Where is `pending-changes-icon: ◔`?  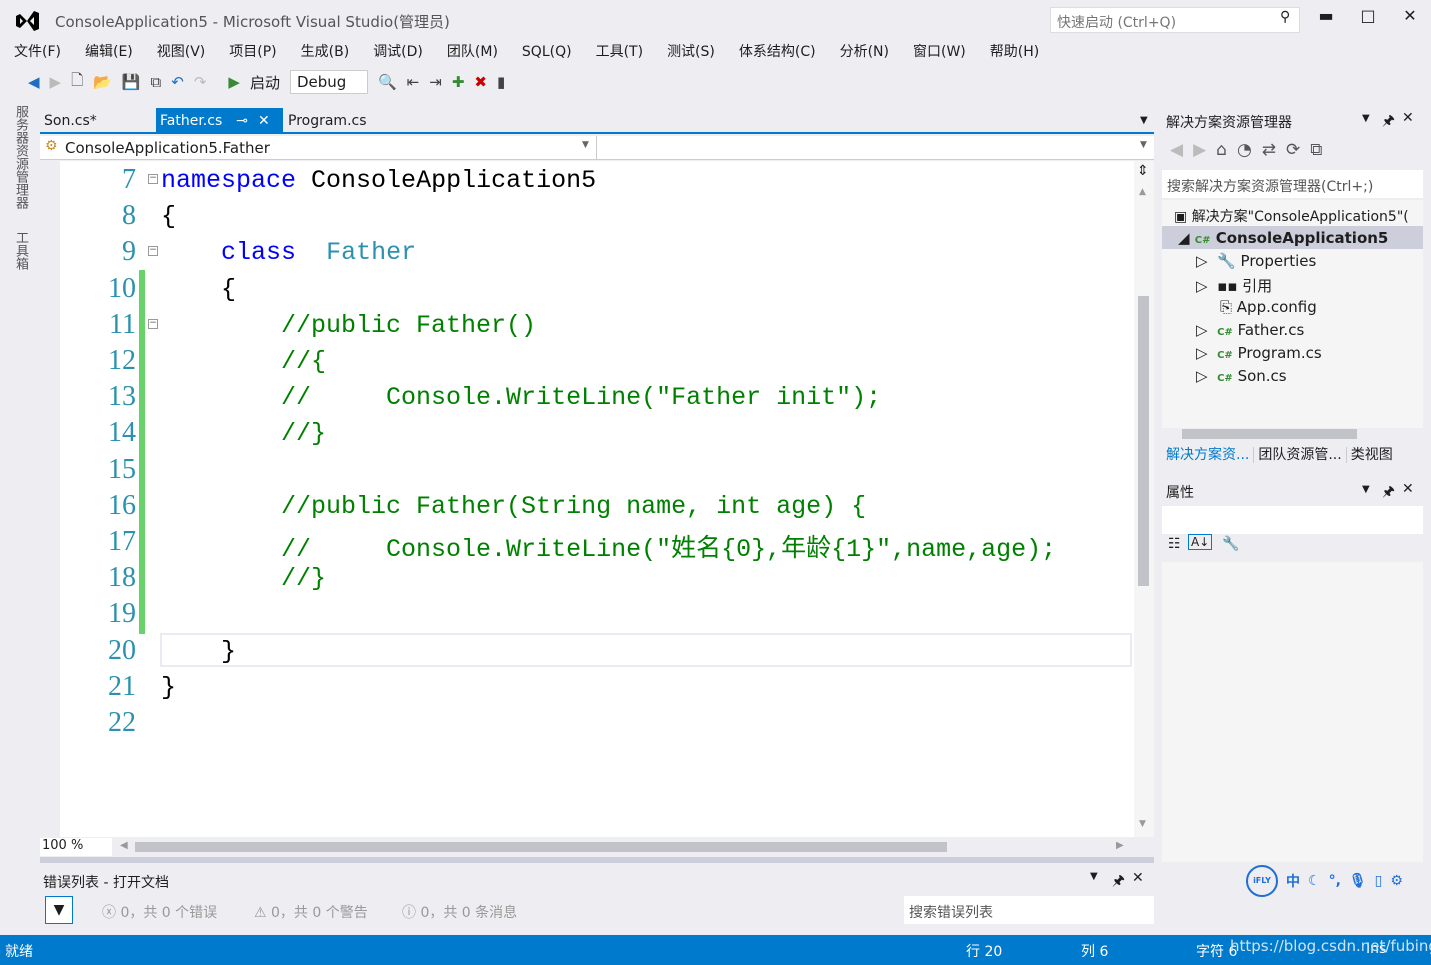
pending-changes-icon: ◔ is located at coordinates (1249, 150).